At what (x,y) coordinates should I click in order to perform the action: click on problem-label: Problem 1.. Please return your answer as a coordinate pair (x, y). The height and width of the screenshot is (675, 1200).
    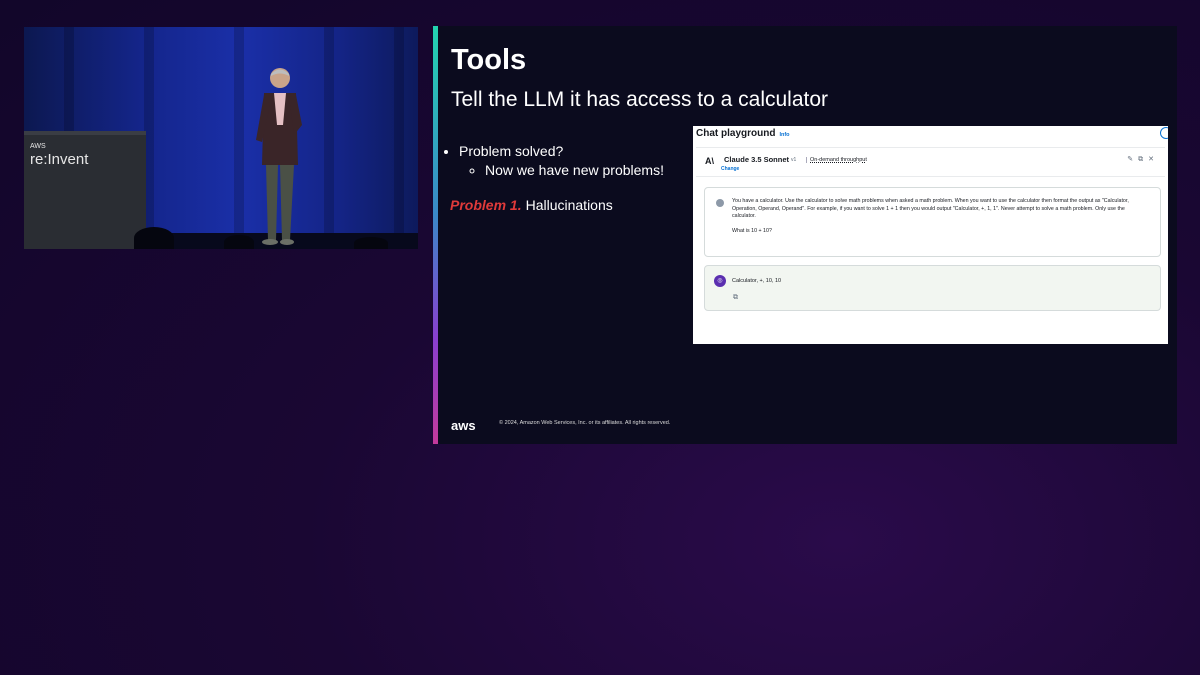
    Looking at the image, I should click on (486, 205).